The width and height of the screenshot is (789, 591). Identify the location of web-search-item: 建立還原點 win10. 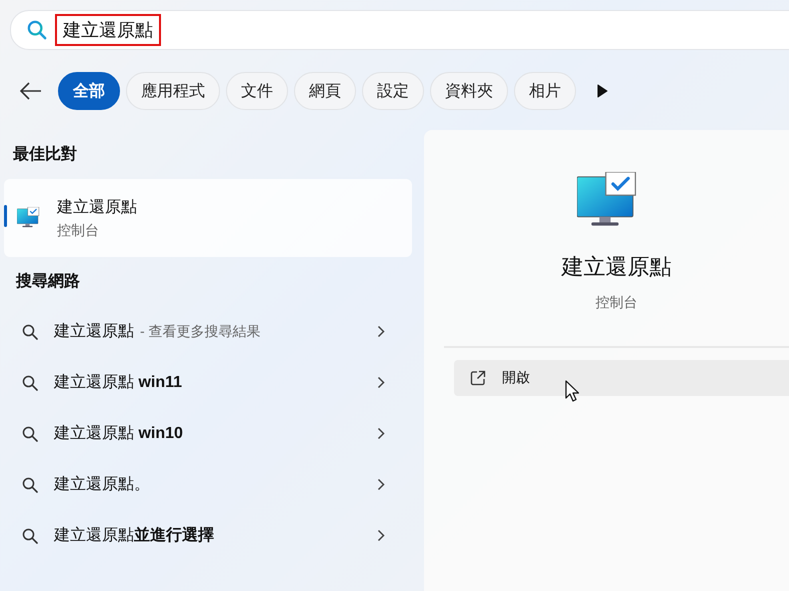
(206, 433).